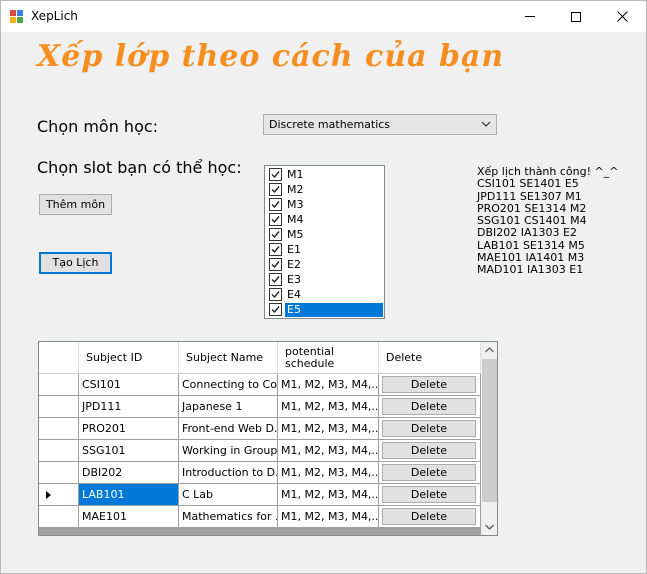  I want to click on subject-name-cell: Japanese 1, so click(228, 407).